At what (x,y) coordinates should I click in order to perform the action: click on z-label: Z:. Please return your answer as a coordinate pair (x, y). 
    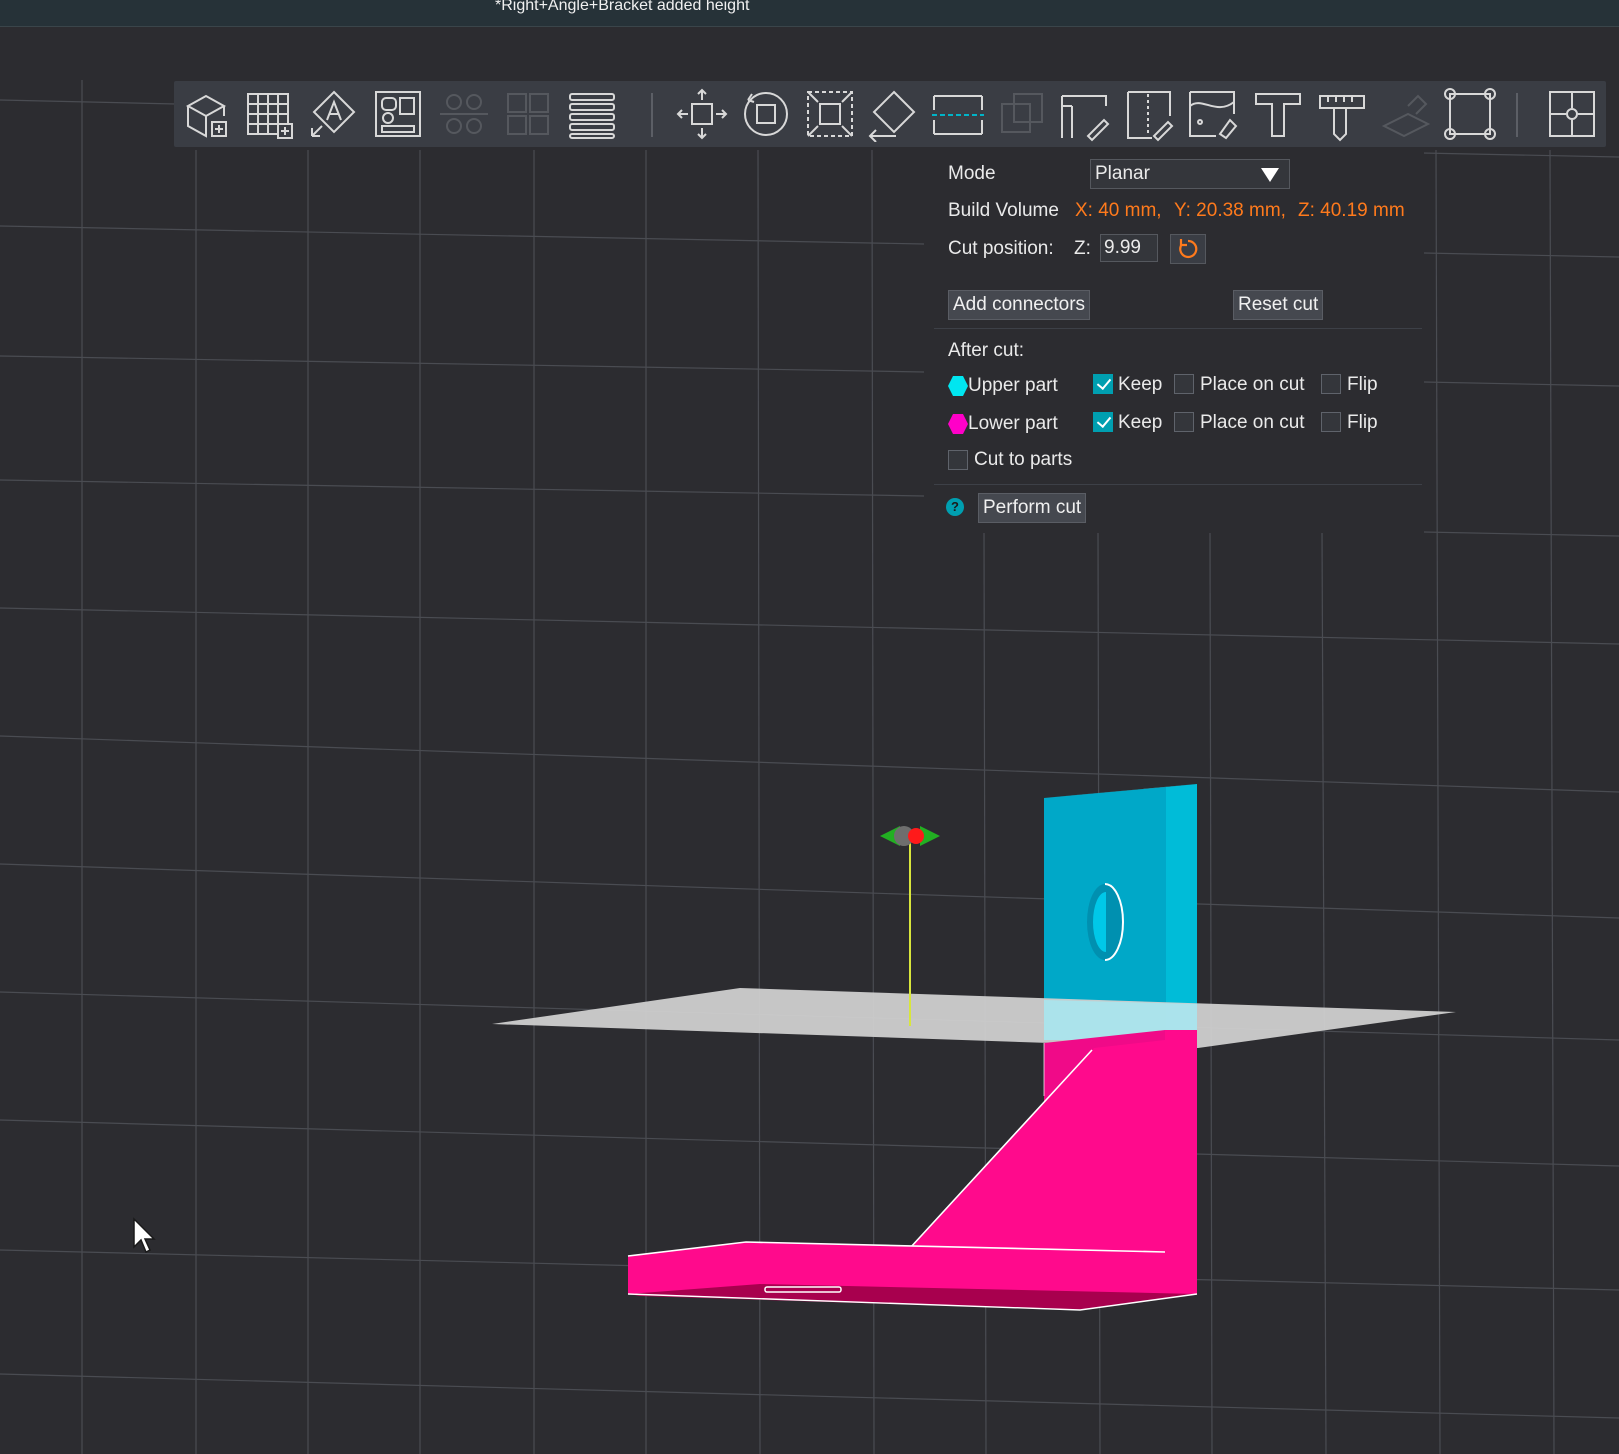
    Looking at the image, I should click on (1082, 248).